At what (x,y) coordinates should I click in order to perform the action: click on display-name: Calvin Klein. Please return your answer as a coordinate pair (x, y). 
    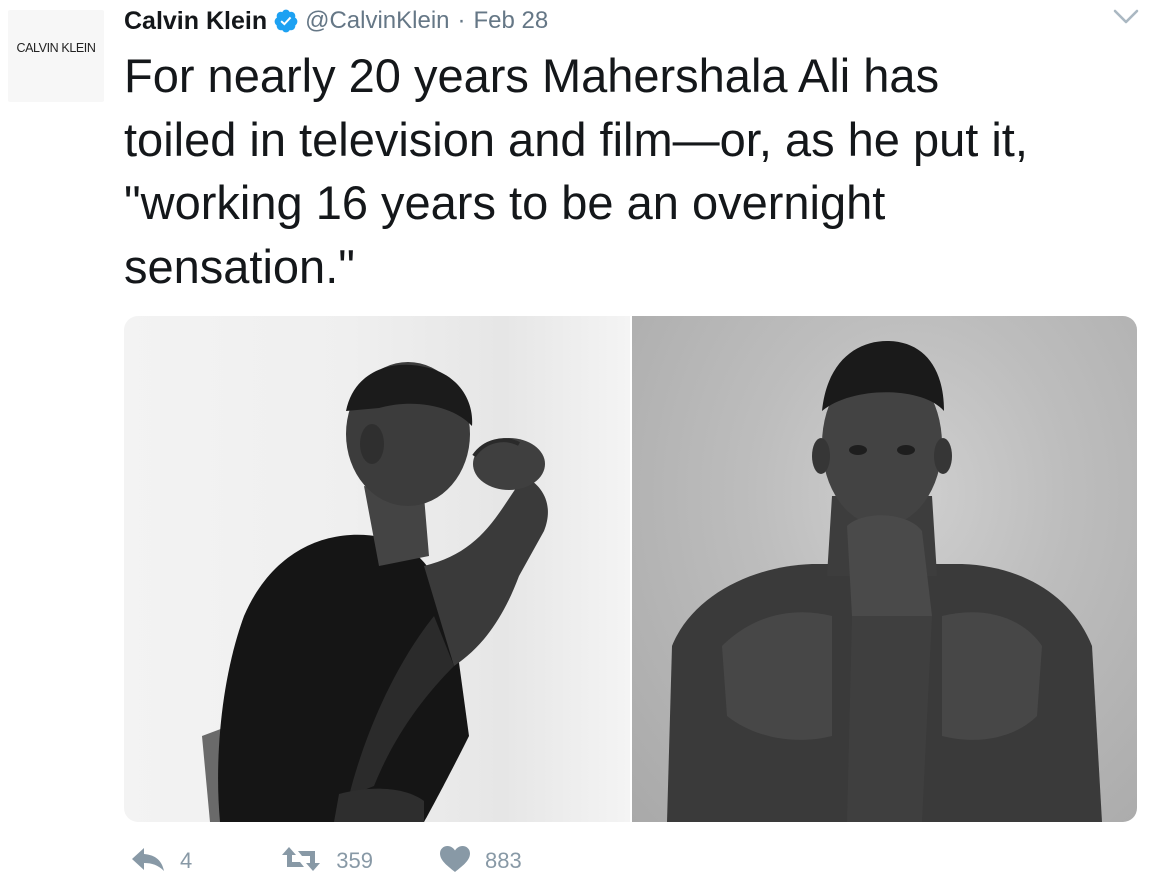
    Looking at the image, I should click on (195, 21).